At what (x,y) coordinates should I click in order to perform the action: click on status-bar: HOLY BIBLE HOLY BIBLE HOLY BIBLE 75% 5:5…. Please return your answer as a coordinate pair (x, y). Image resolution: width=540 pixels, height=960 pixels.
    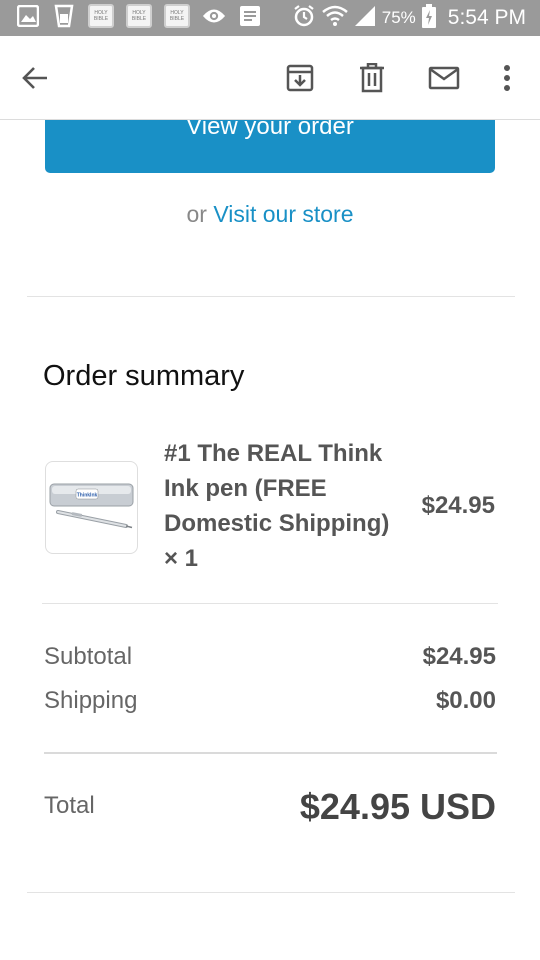
    Looking at the image, I should click on (270, 18).